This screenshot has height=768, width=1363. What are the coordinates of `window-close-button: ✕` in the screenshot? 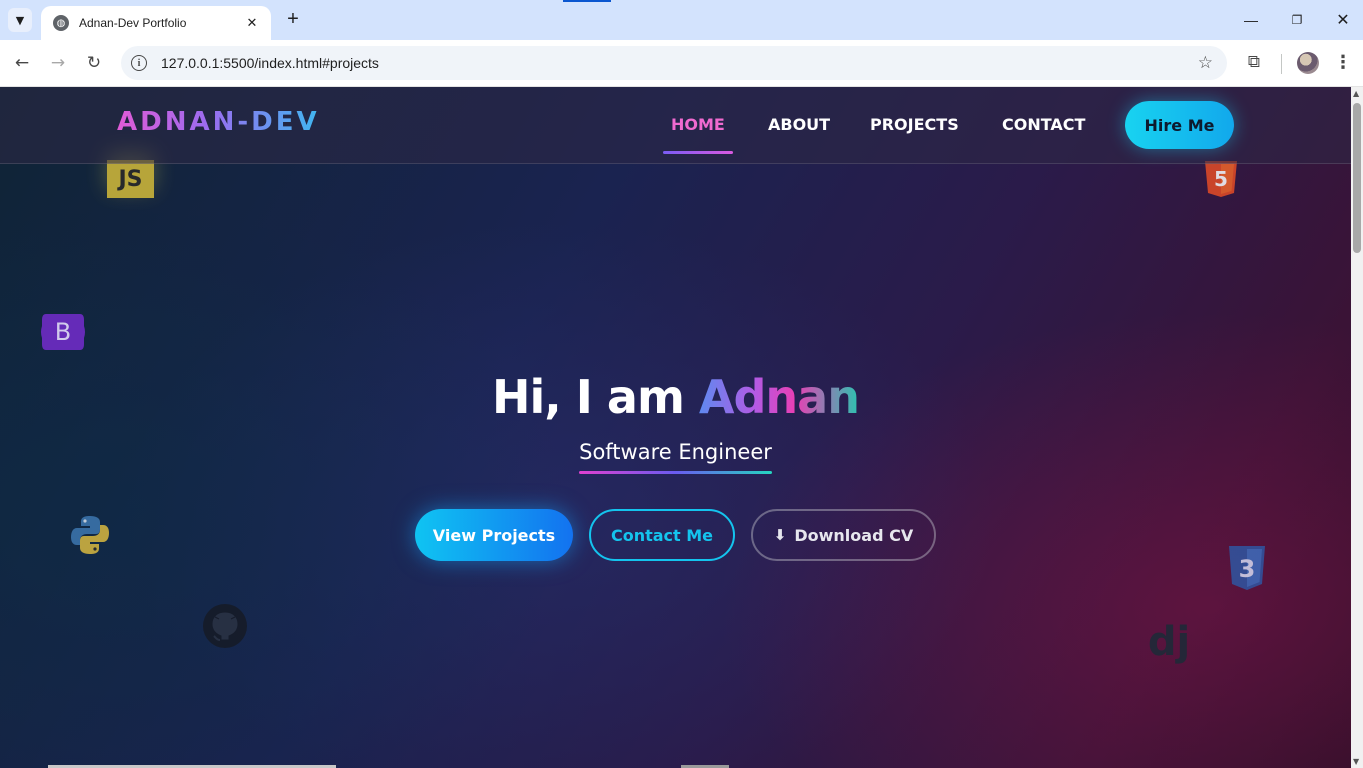 It's located at (1343, 20).